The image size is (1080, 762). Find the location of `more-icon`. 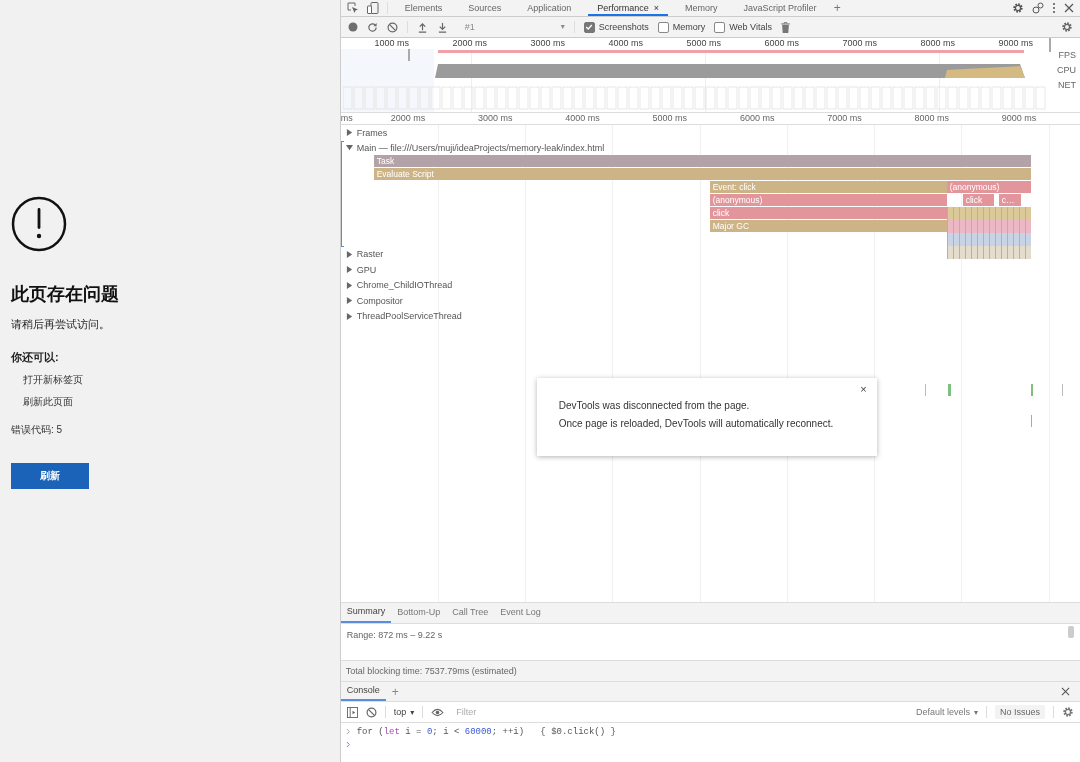

more-icon is located at coordinates (1054, 8).